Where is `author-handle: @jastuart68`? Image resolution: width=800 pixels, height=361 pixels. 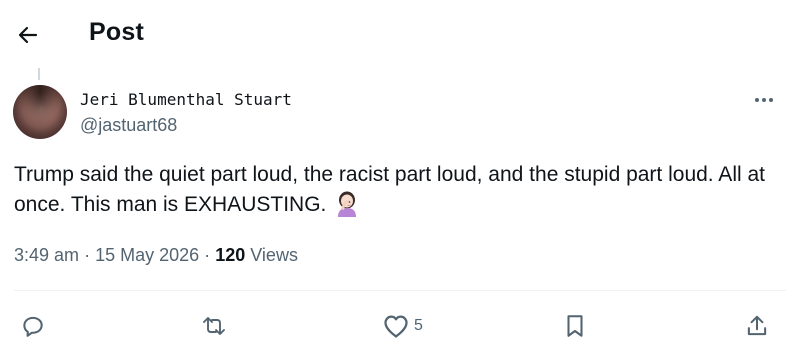
author-handle: @jastuart68 is located at coordinates (128, 125).